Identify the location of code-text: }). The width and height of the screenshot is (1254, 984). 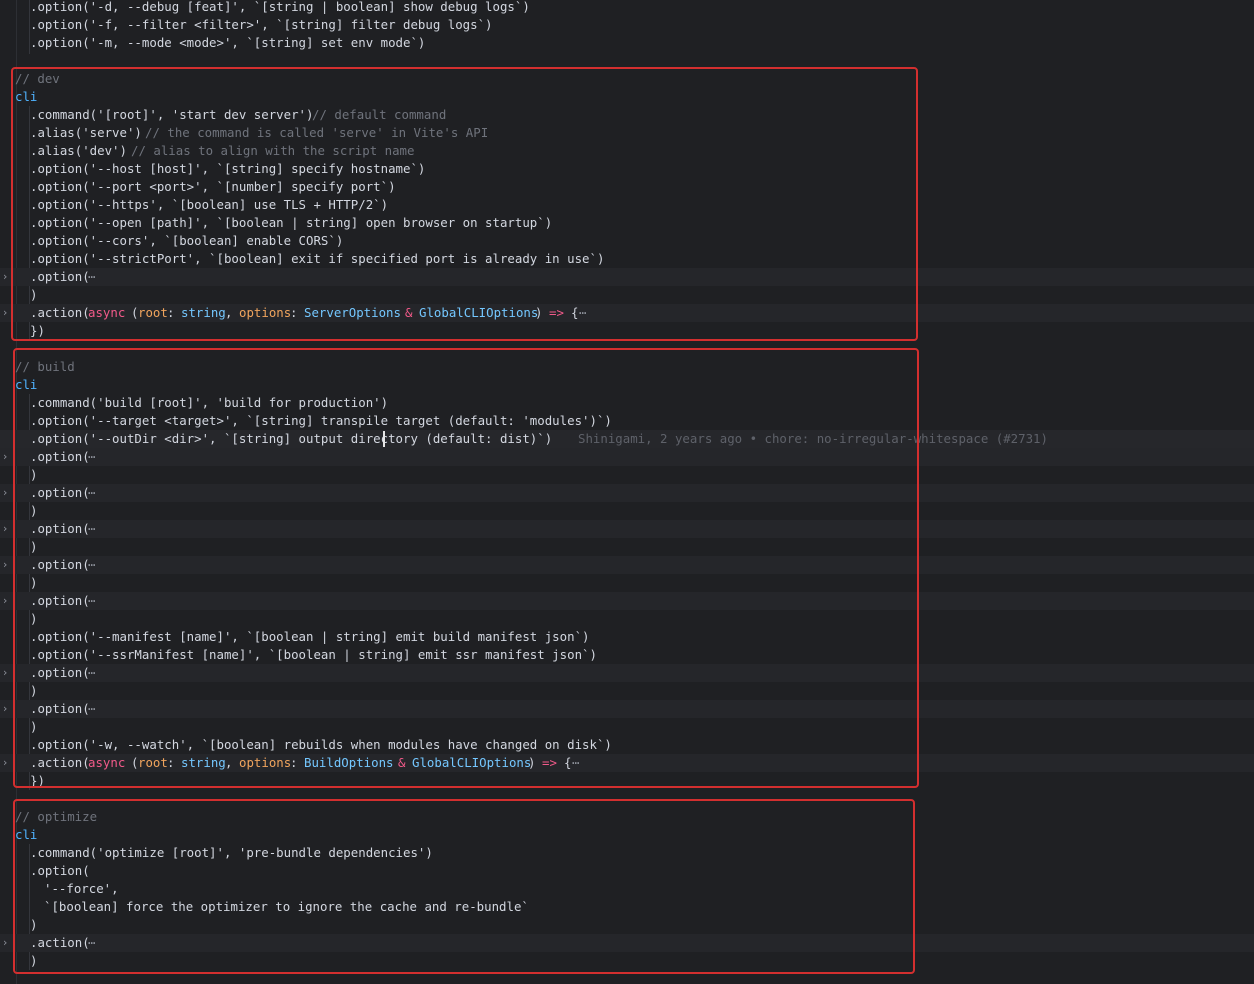
(37, 330).